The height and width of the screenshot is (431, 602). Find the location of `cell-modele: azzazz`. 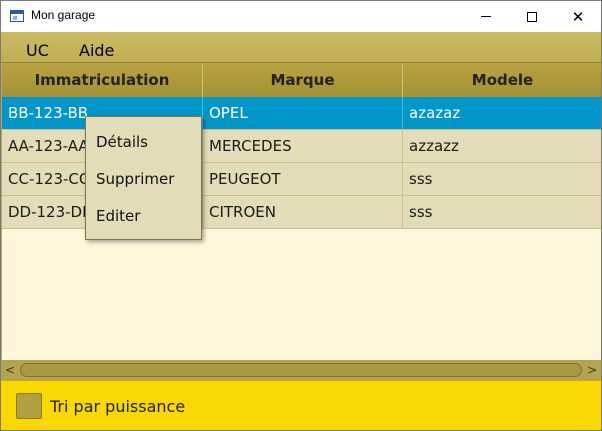

cell-modele: azzazz is located at coordinates (434, 146).